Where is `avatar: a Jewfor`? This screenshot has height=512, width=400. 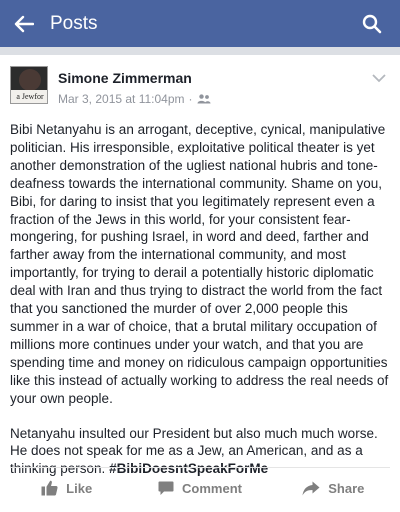
avatar: a Jewfor is located at coordinates (29, 85).